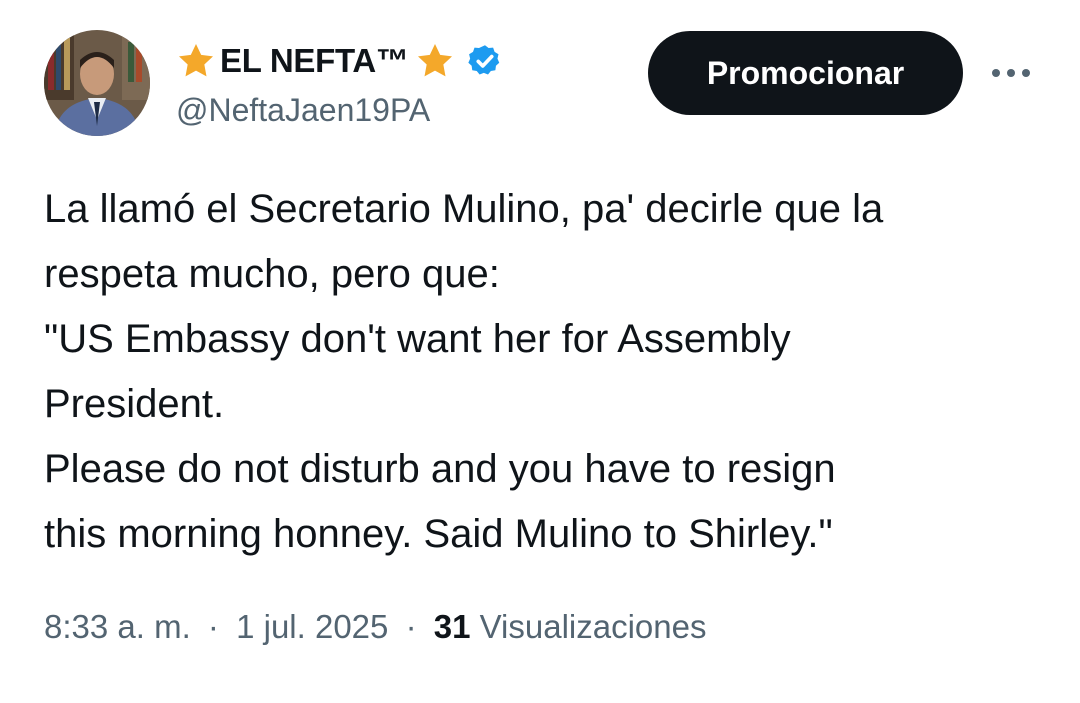  What do you see at coordinates (805, 73) in the screenshot?
I see `promote-button: Promocionar` at bounding box center [805, 73].